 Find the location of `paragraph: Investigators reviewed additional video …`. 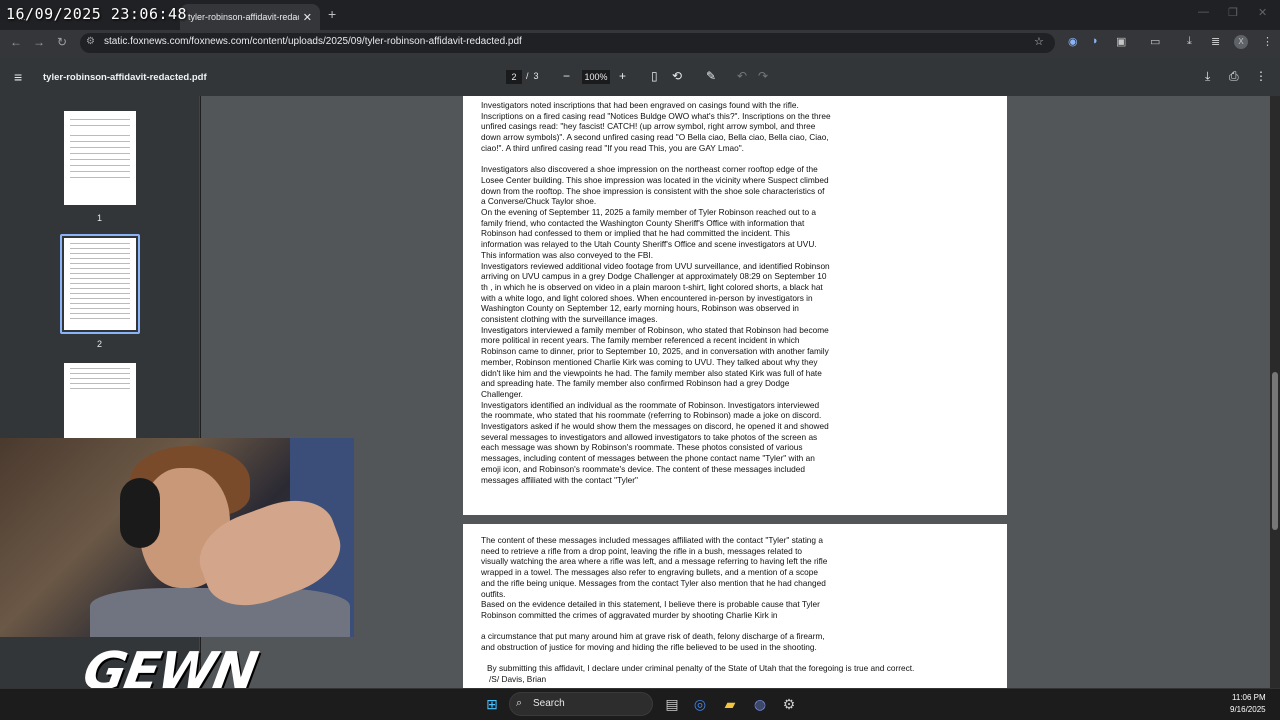

paragraph: Investigators reviewed additional video … is located at coordinates (655, 292).